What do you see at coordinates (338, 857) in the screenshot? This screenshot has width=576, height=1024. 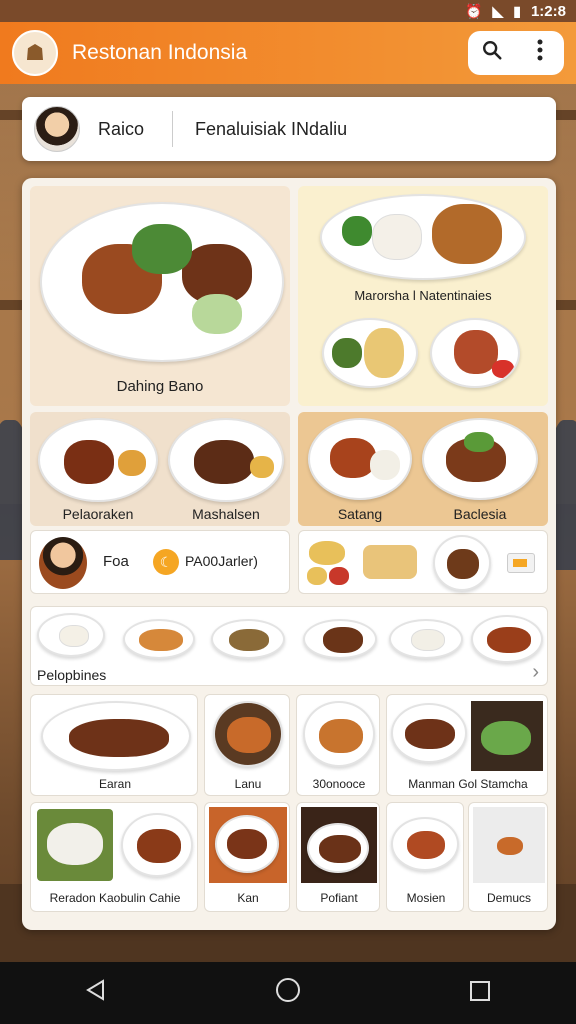 I see `grid-item: Pofiant` at bounding box center [338, 857].